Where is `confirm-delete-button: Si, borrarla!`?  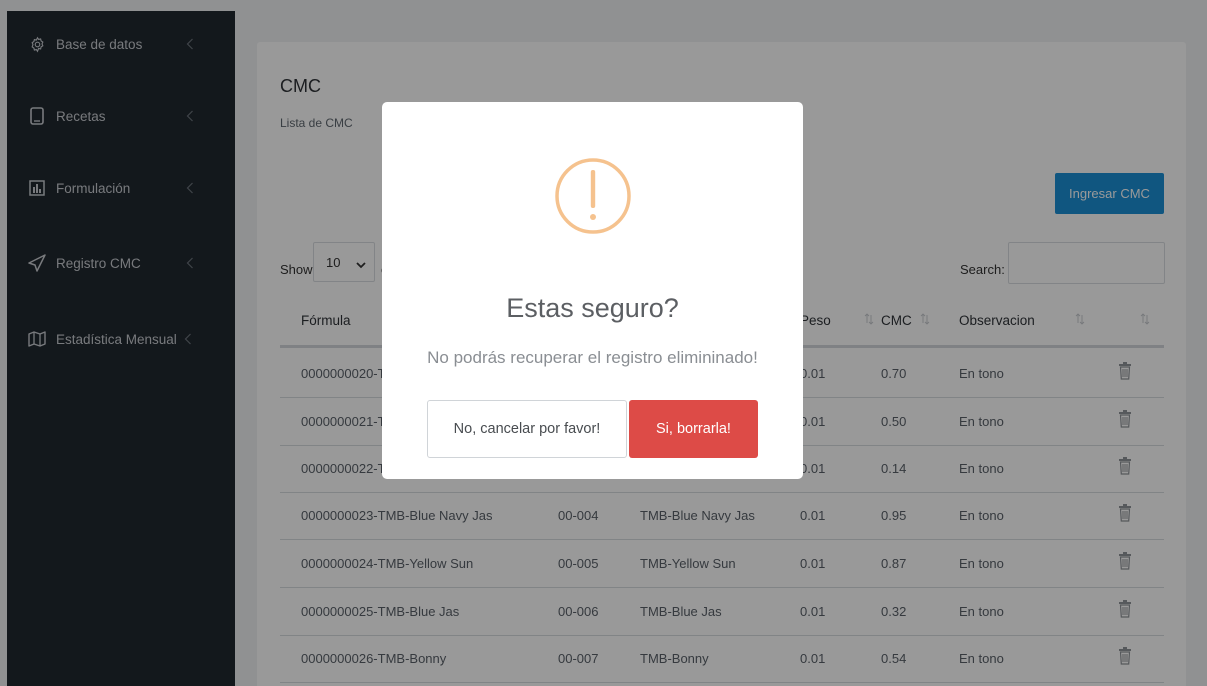
confirm-delete-button: Si, borrarla! is located at coordinates (693, 429).